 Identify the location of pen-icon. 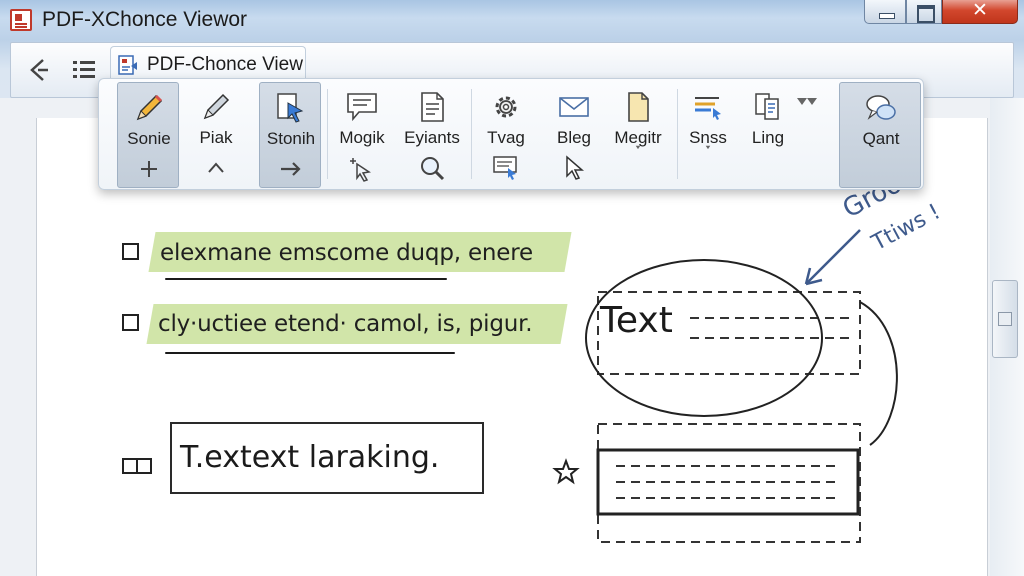
(216, 106).